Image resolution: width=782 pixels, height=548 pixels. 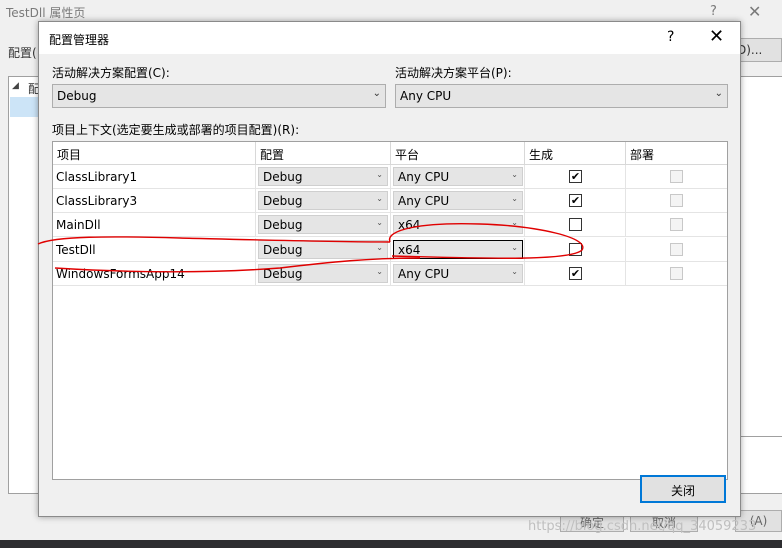 What do you see at coordinates (760, 285) in the screenshot?
I see `background-properties-panel` at bounding box center [760, 285].